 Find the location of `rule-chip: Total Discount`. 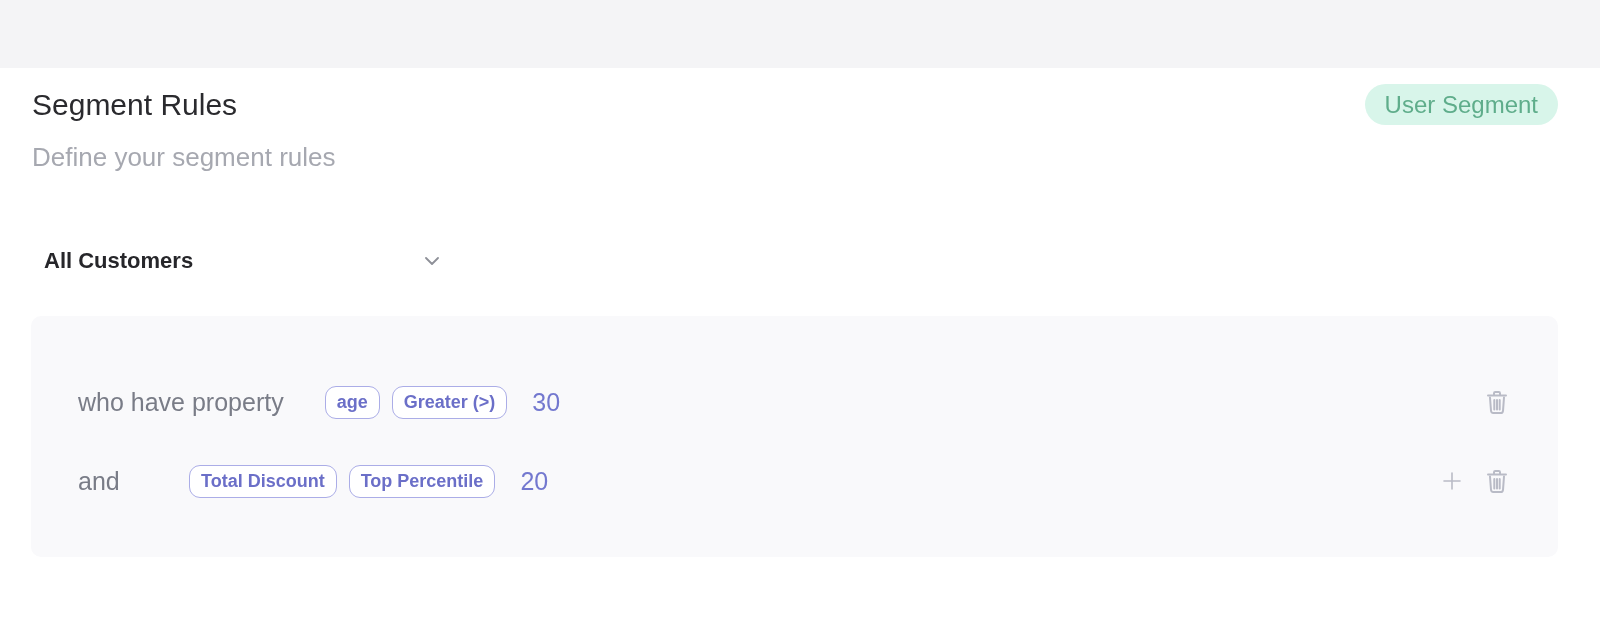

rule-chip: Total Discount is located at coordinates (263, 481).